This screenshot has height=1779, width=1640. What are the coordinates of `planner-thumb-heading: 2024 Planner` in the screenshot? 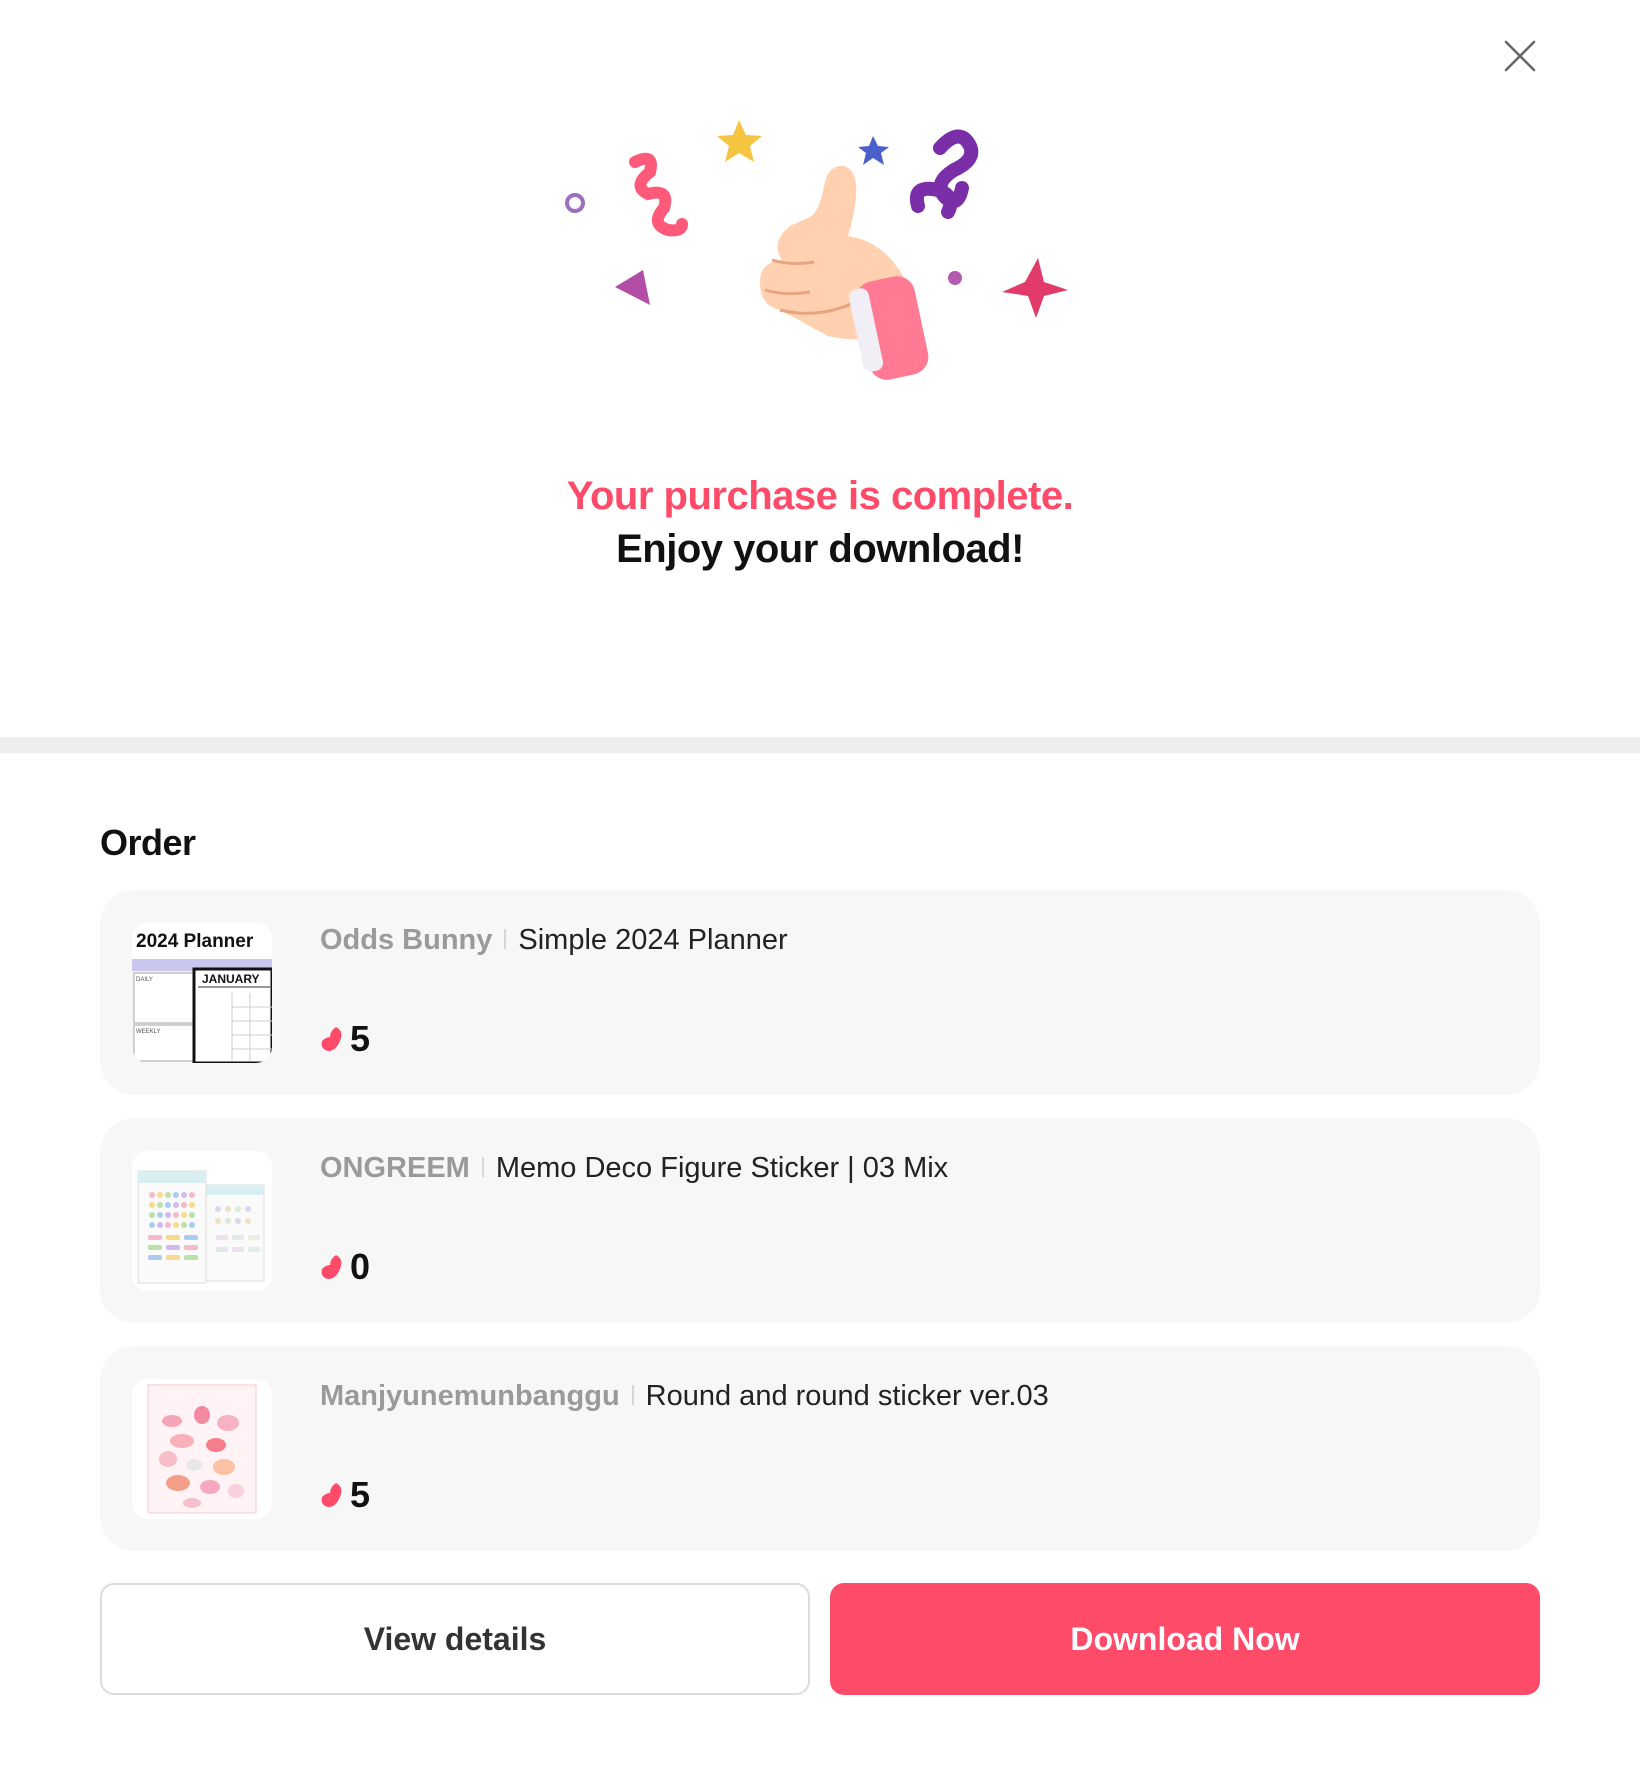 It's located at (195, 941).